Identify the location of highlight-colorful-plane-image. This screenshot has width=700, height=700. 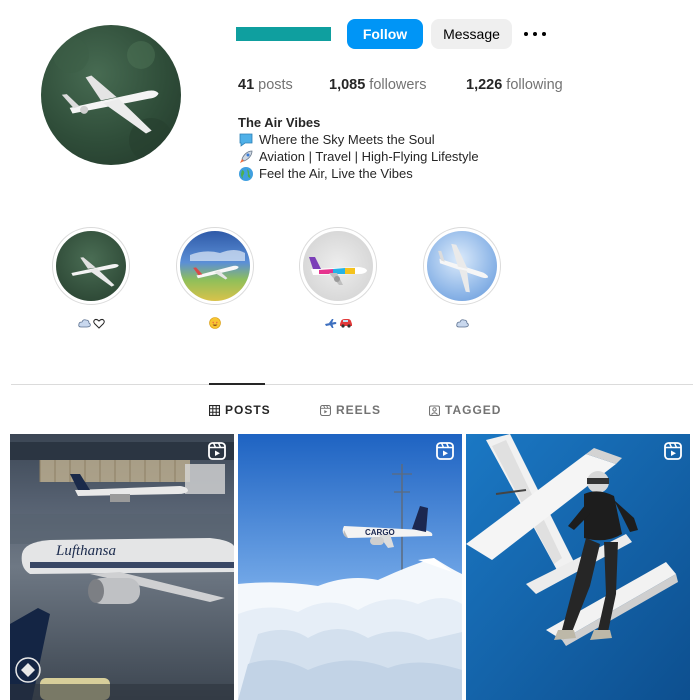
(338, 271).